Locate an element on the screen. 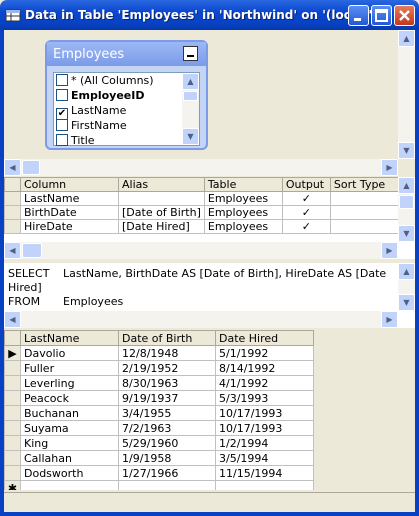  table-box-minimize-button is located at coordinates (190, 53).